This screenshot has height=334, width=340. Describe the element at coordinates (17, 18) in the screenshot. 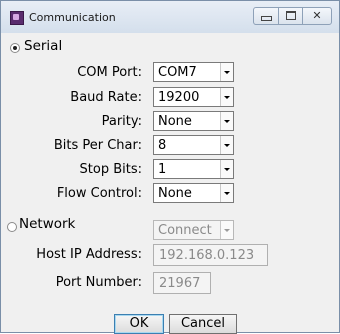

I see `app-icon` at that location.